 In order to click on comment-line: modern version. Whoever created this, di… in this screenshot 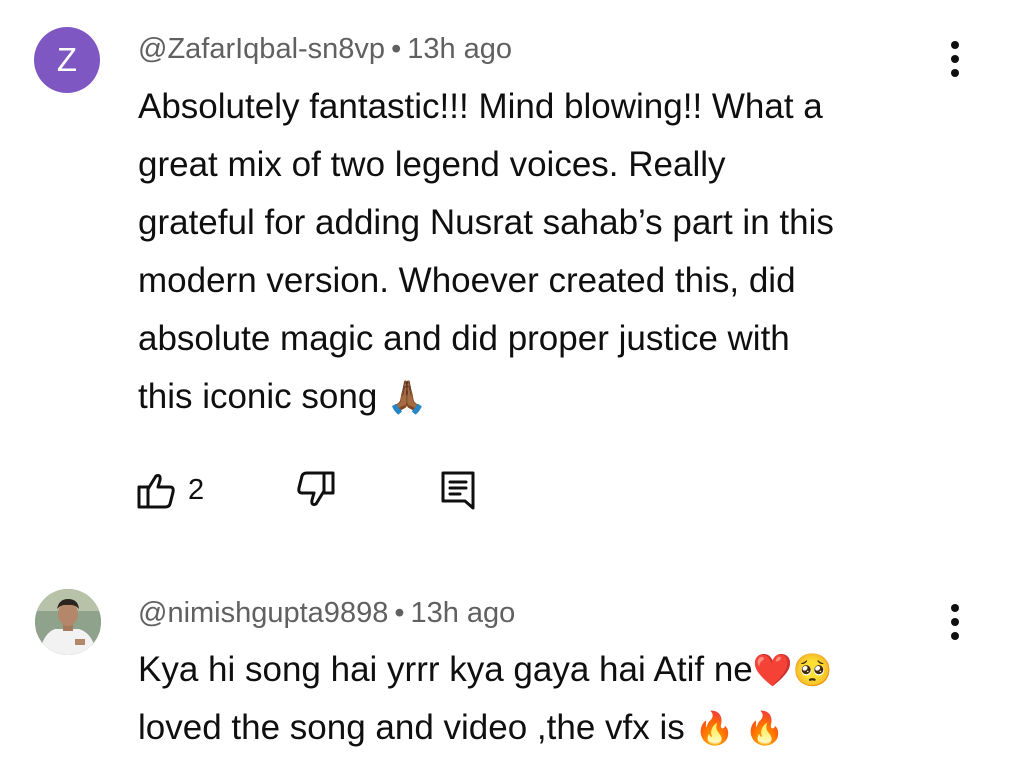, I will do `click(467, 280)`.